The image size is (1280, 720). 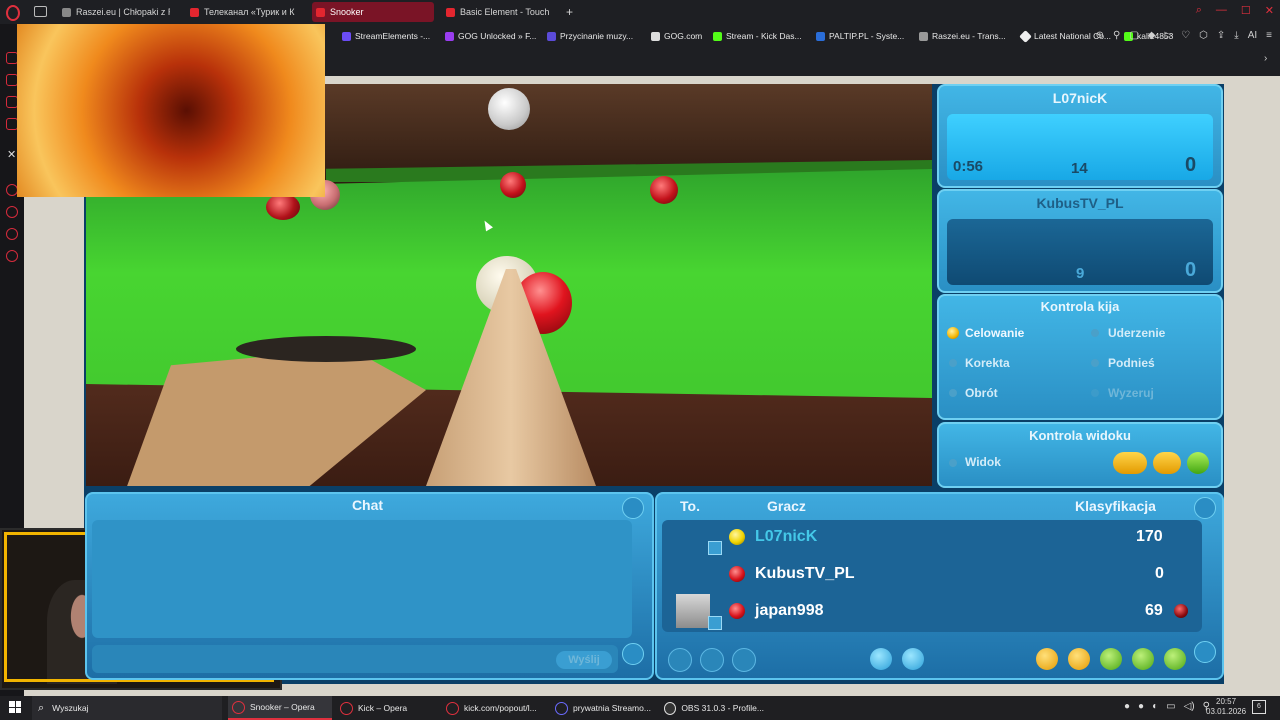 What do you see at coordinates (987, 363) in the screenshot?
I see `option-korekta: Korekta` at bounding box center [987, 363].